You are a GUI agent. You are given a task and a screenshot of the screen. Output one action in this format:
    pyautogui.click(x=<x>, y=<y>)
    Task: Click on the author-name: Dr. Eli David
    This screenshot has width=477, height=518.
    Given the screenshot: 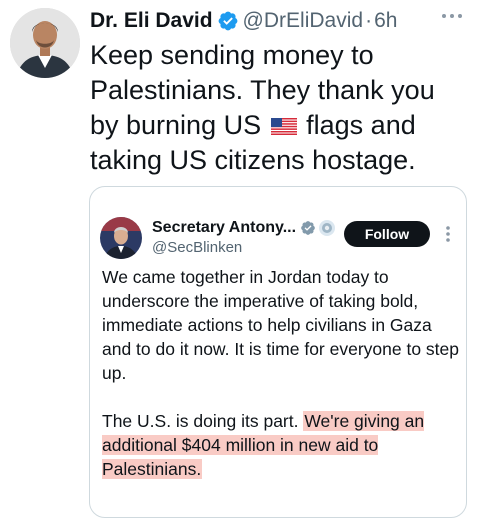 What is the action you would take?
    pyautogui.click(x=151, y=21)
    